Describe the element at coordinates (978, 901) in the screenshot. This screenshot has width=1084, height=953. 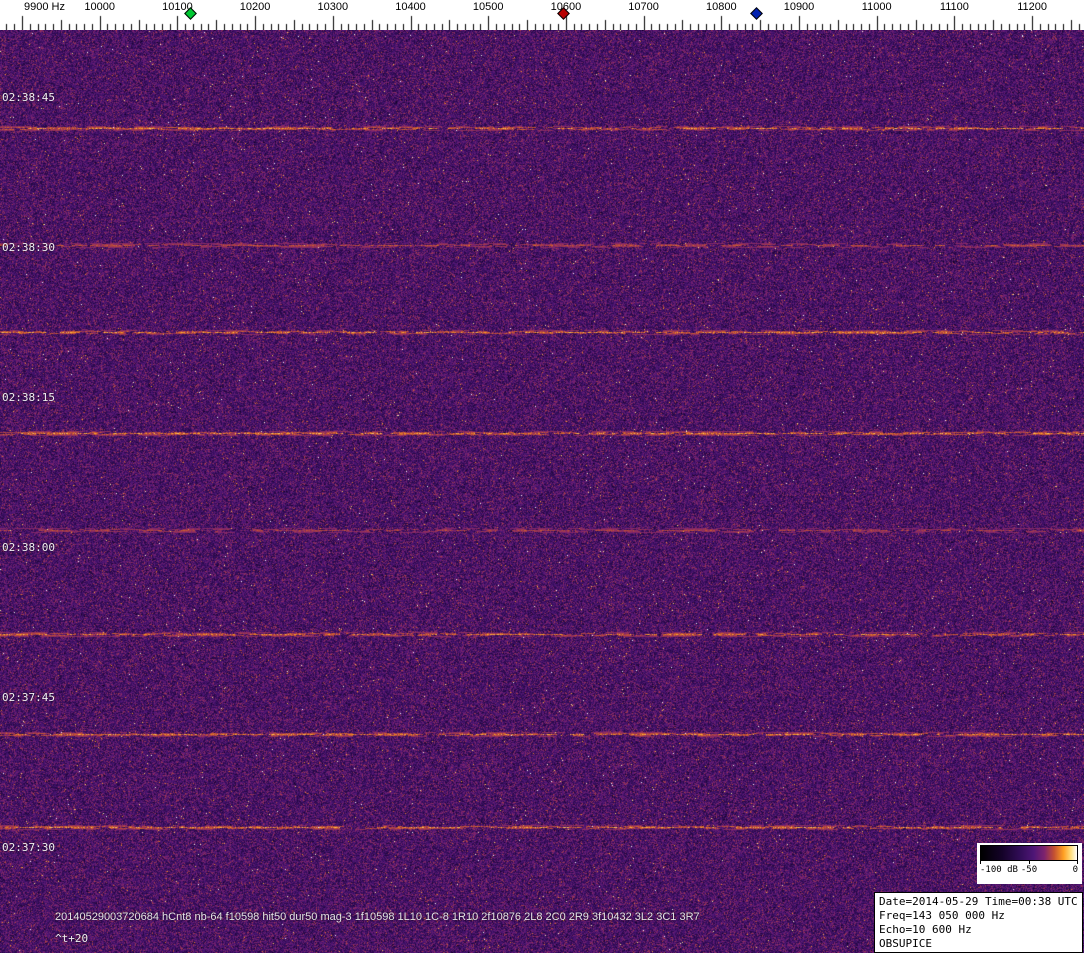
I see `info-date-line: Date=2014-05-29 Time=00:38 UTC` at that location.